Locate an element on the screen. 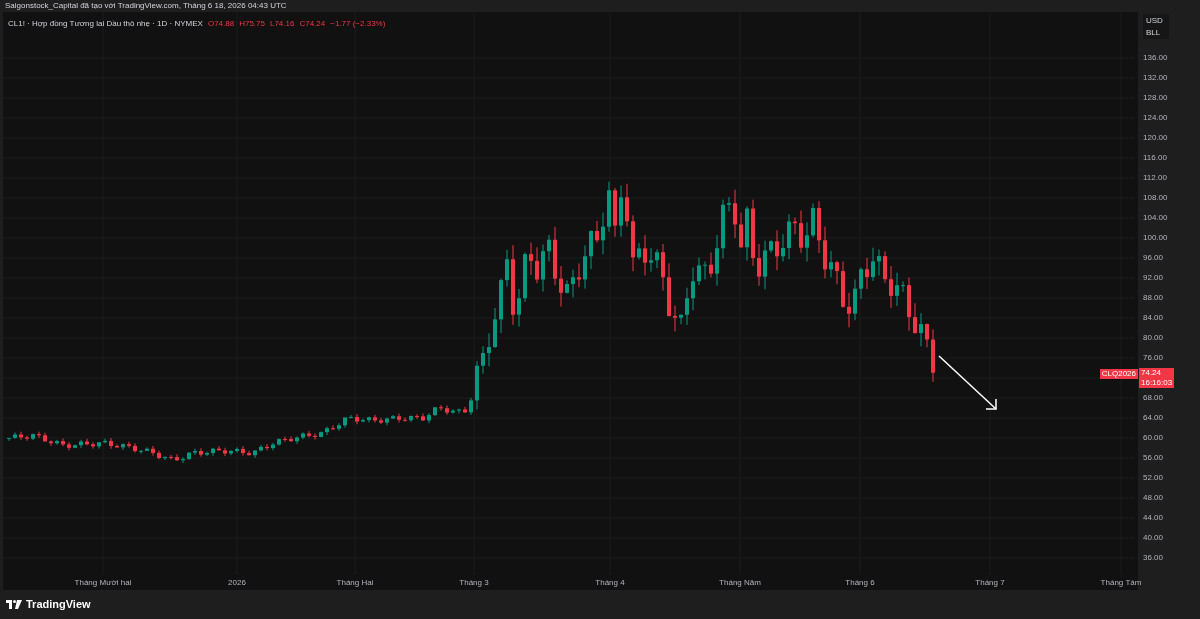  price-tick: 100.00 is located at coordinates (1155, 238).